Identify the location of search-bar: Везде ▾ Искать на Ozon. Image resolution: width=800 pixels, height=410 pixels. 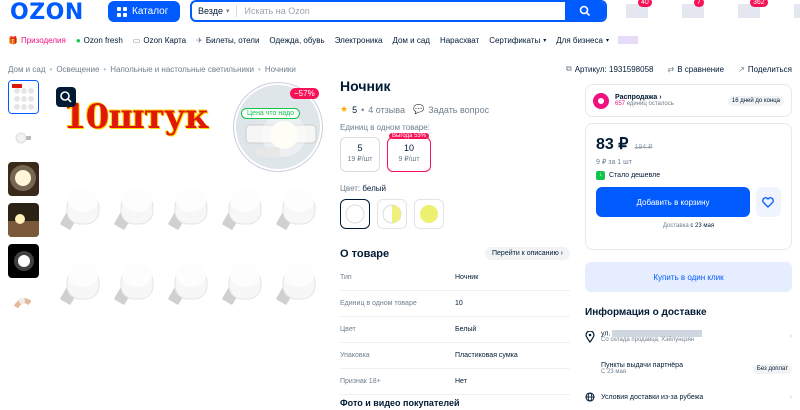
(398, 11).